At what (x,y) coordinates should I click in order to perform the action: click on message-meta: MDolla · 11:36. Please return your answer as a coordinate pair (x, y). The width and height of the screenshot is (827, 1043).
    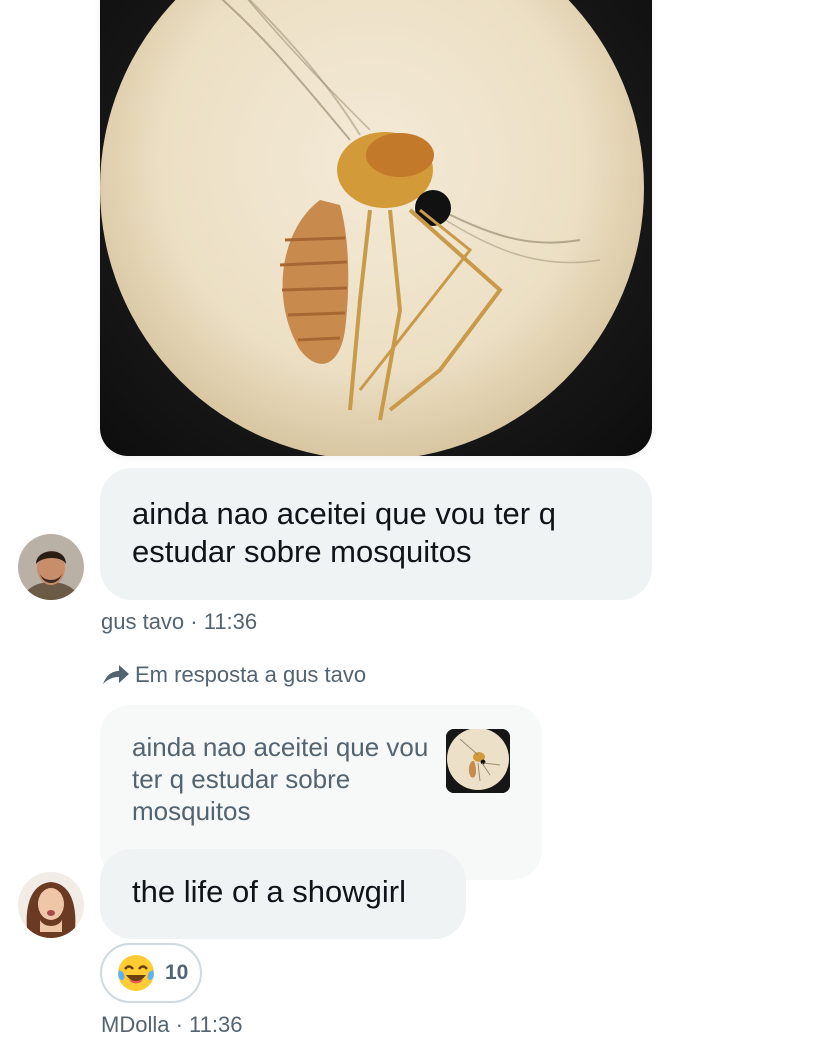
    Looking at the image, I should click on (172, 1024).